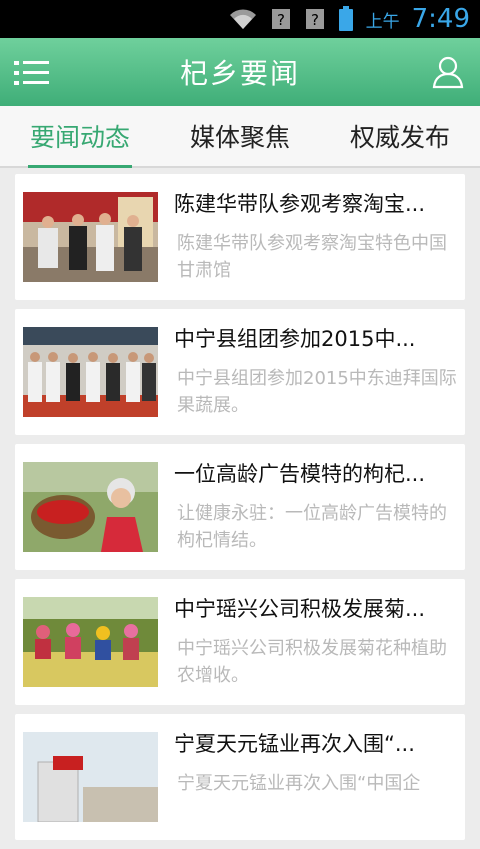  What do you see at coordinates (299, 783) in the screenshot?
I see `news-summary: 宁夏天元锰业再次入围“中国企` at bounding box center [299, 783].